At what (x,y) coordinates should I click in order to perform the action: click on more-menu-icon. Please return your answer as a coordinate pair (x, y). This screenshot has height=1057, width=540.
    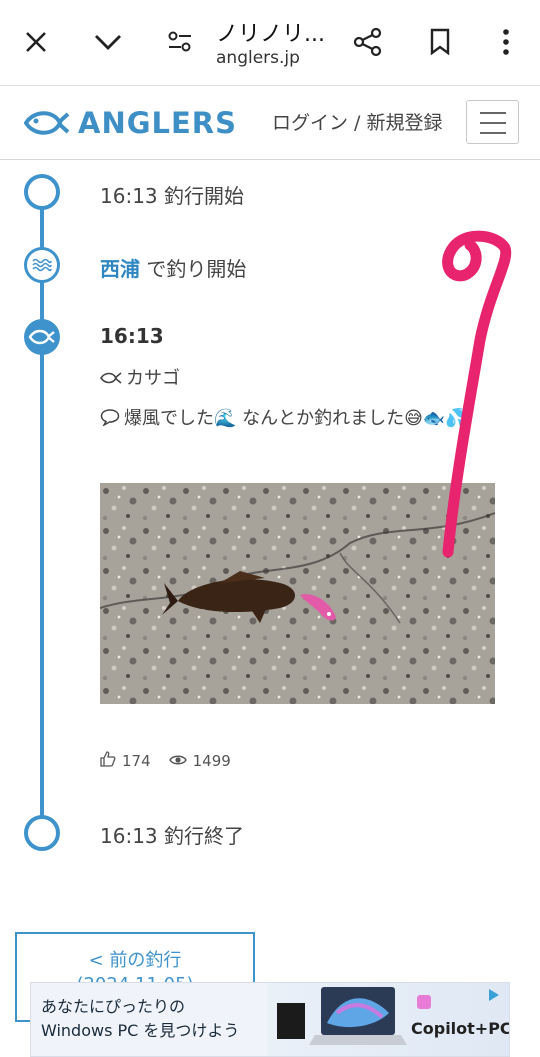
    Looking at the image, I should click on (506, 42).